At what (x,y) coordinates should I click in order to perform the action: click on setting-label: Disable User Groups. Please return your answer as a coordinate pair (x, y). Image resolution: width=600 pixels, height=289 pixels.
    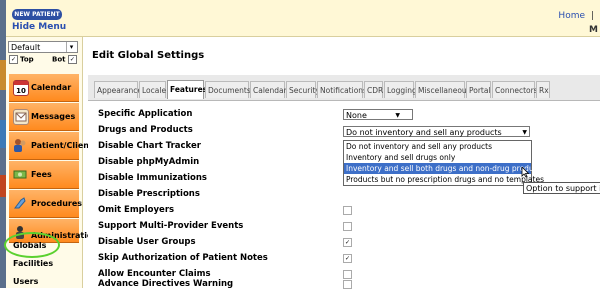
    Looking at the image, I should click on (147, 242).